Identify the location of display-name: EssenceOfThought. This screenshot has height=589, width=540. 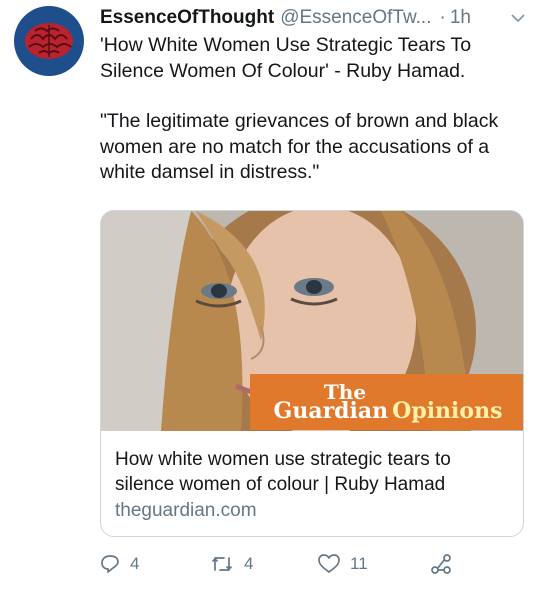
(187, 18).